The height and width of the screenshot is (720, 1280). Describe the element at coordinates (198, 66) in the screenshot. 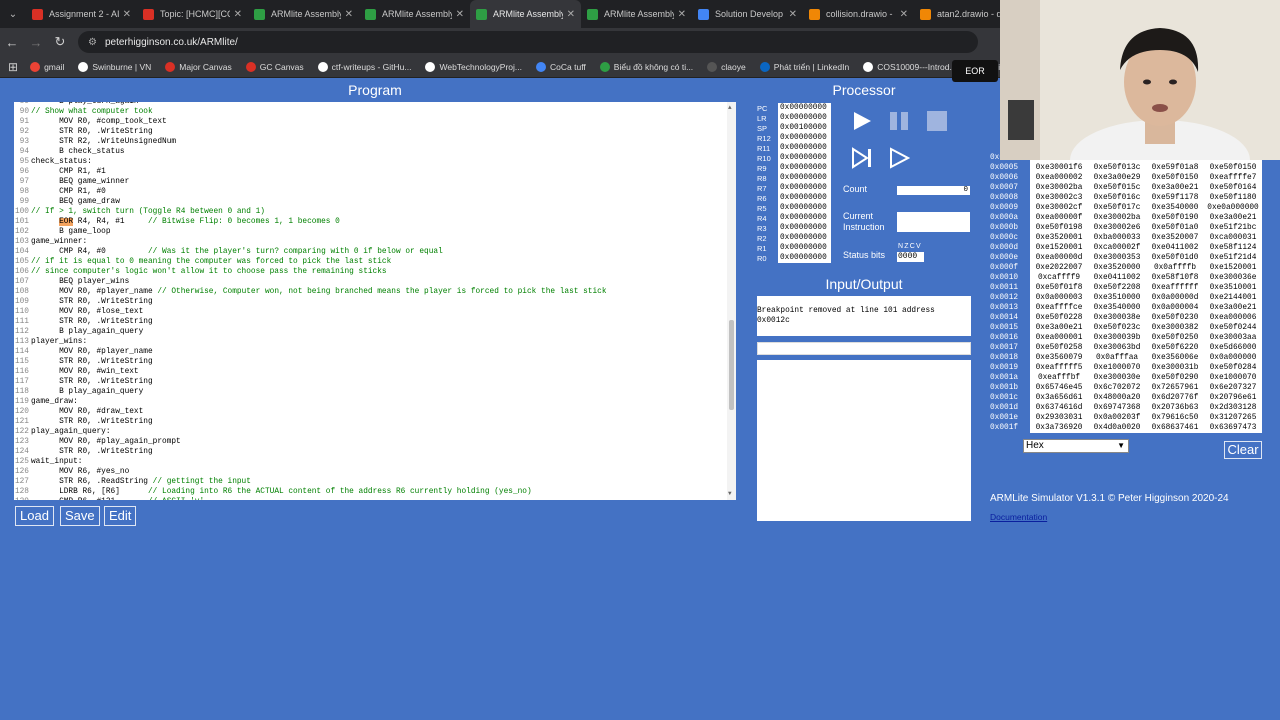

I see `bookmark-item: Major Canvas` at that location.